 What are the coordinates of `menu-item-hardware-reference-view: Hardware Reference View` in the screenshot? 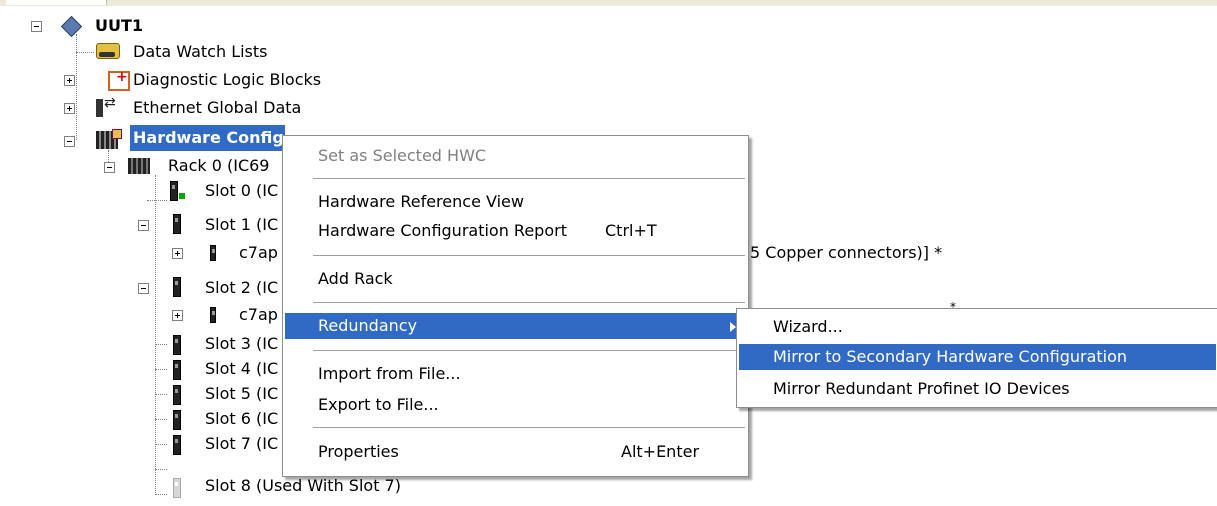 It's located at (515, 202).